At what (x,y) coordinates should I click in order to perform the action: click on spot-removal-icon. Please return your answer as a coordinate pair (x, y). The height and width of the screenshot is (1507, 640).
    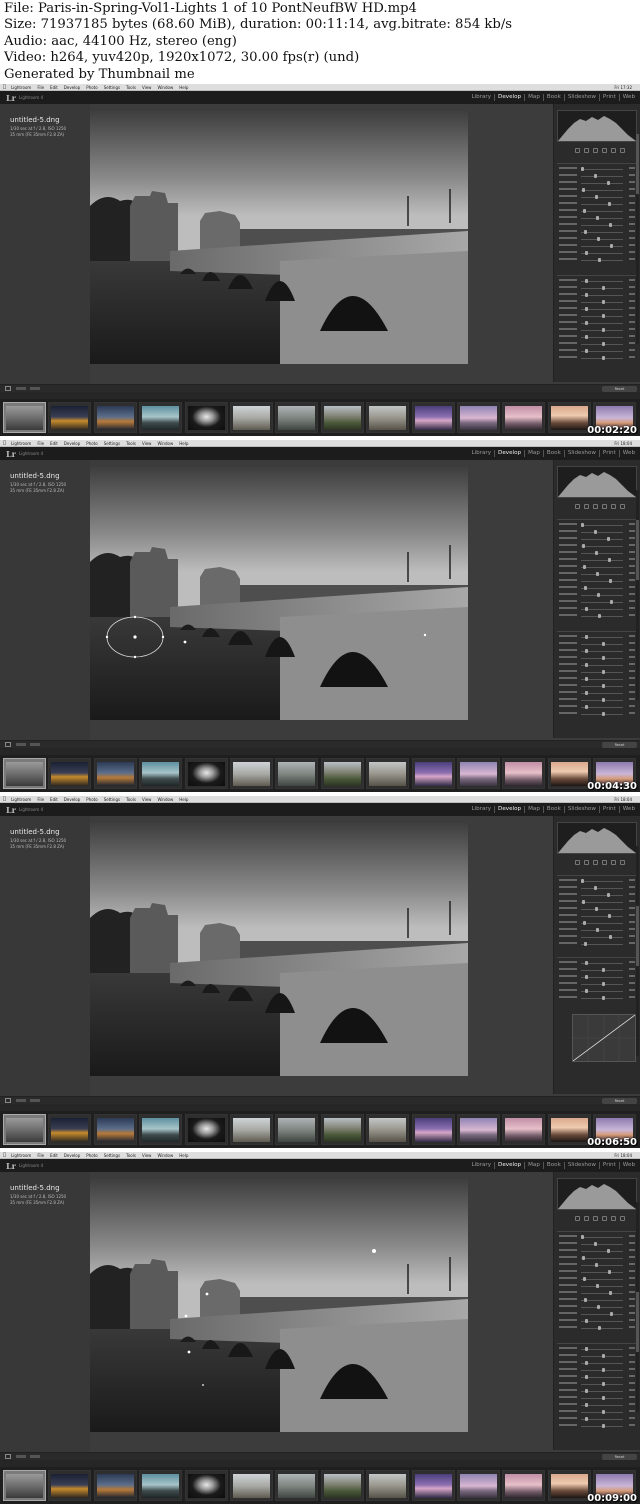
    Looking at the image, I should click on (586, 1218).